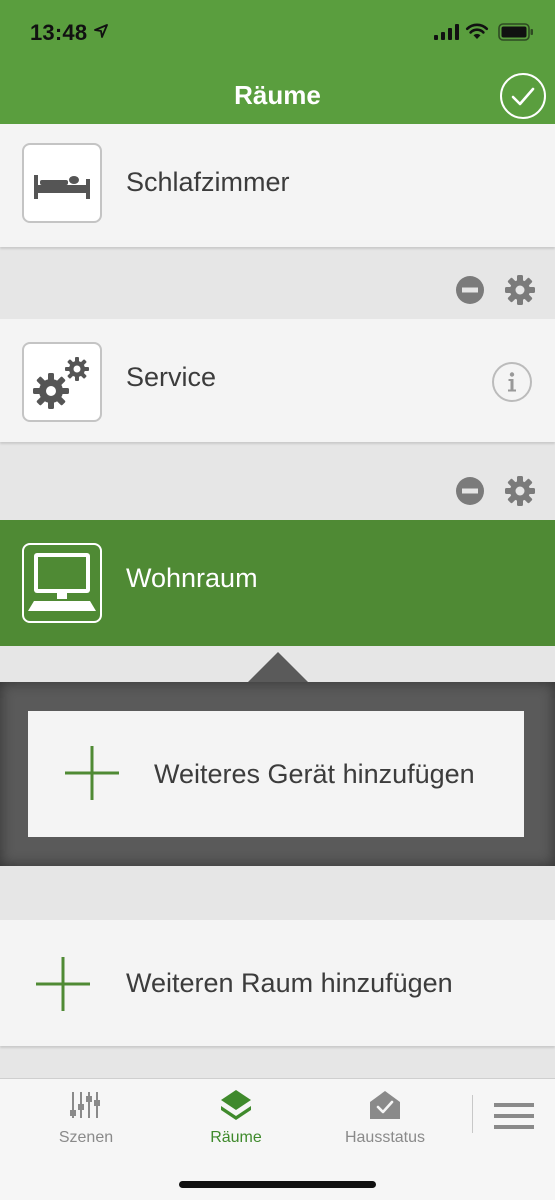  I want to click on info-icon, so click(512, 382).